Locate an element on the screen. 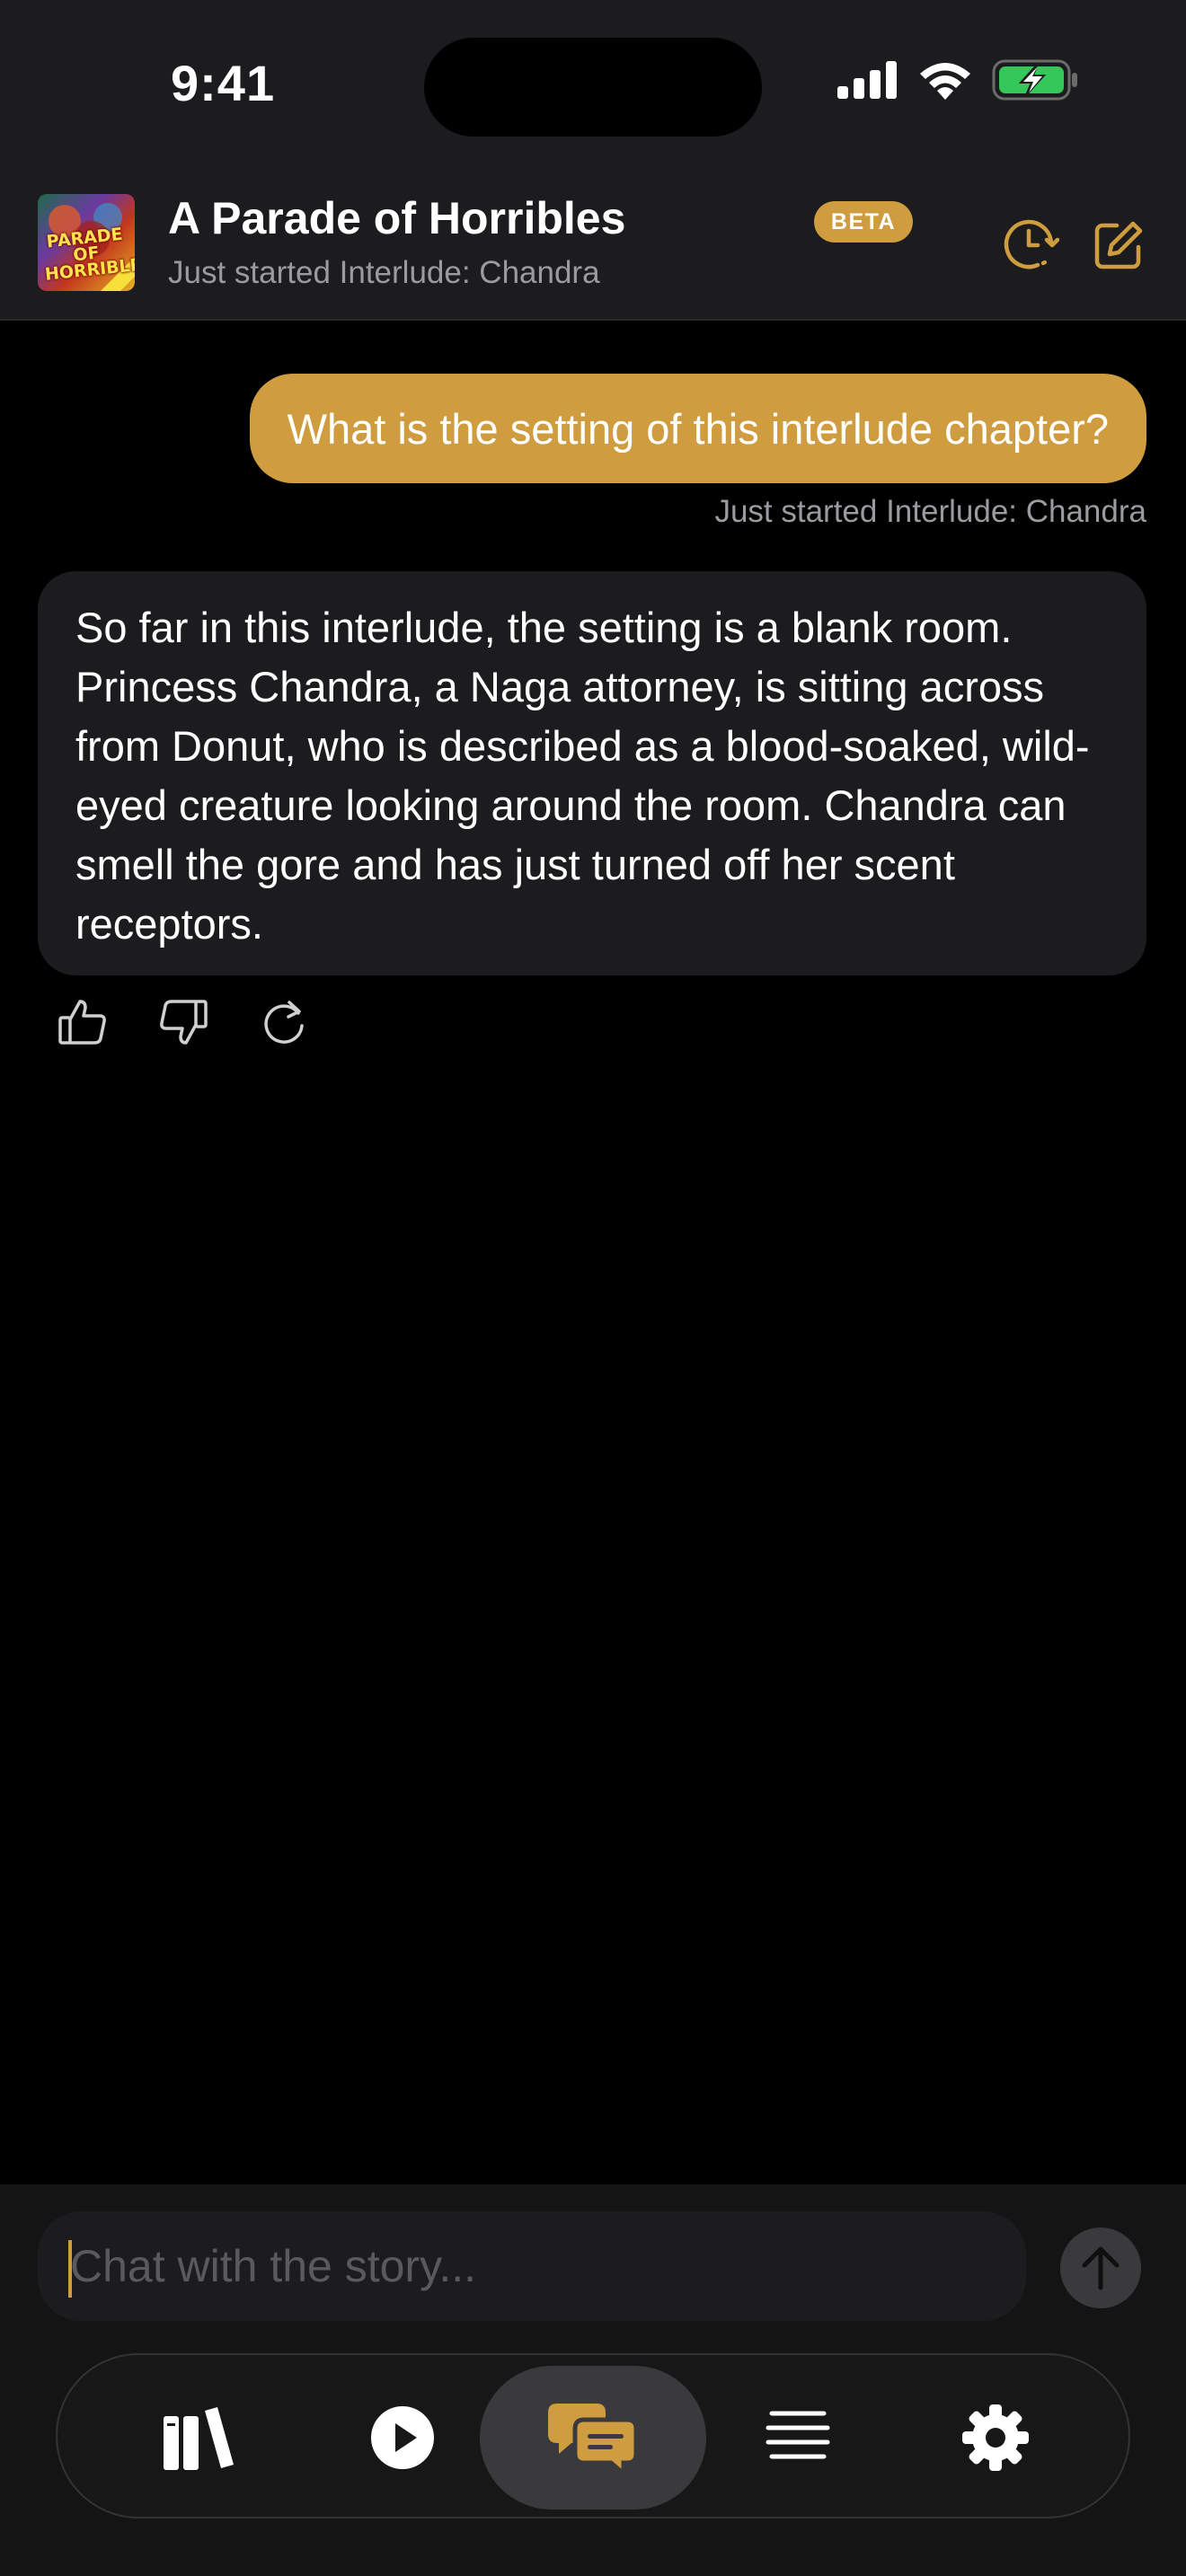 This screenshot has height=2576, width=1186. tab-chat is located at coordinates (593, 2438).